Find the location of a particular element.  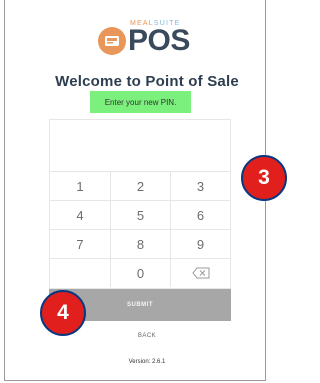

key-1: 1 is located at coordinates (80, 185).